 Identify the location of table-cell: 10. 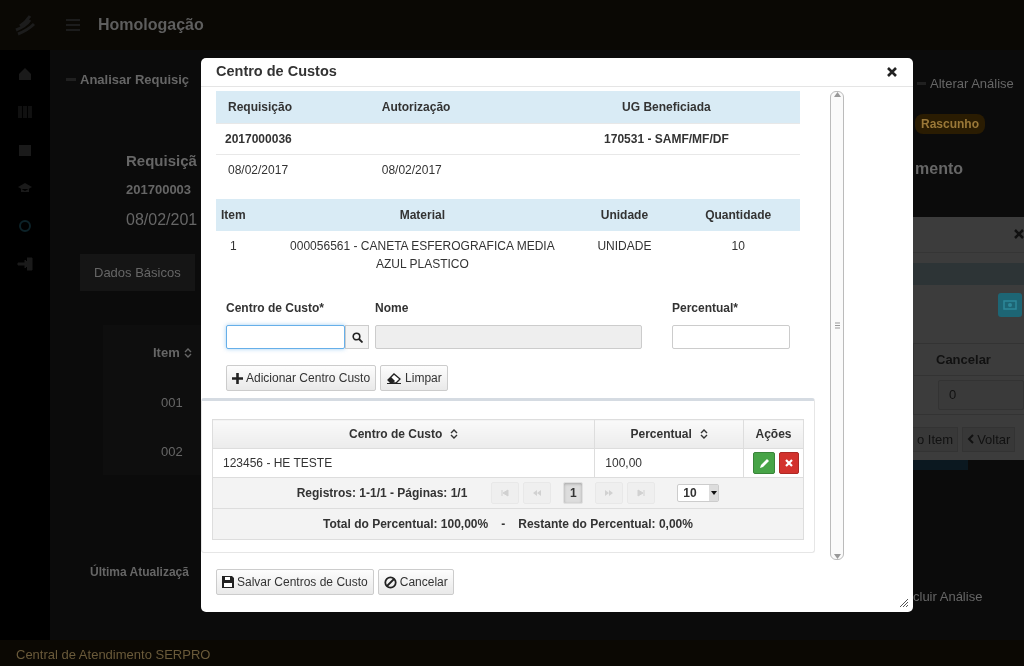
(738, 246).